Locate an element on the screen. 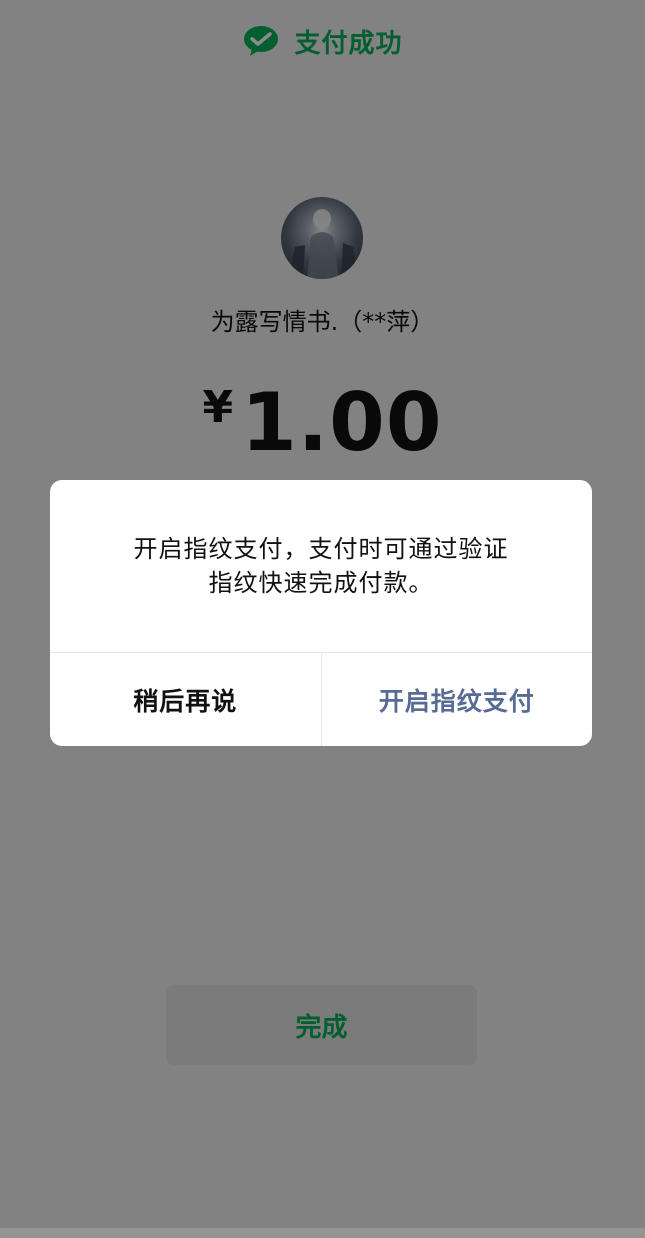 Image resolution: width=645 pixels, height=1238 pixels. dialog-message-line-2: 指纹快速完成付款。 is located at coordinates (321, 583).